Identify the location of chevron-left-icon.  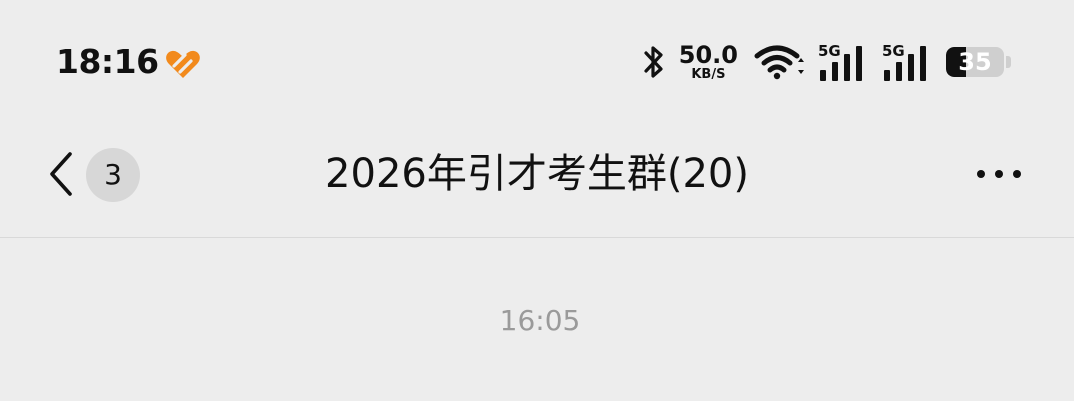
(61, 174).